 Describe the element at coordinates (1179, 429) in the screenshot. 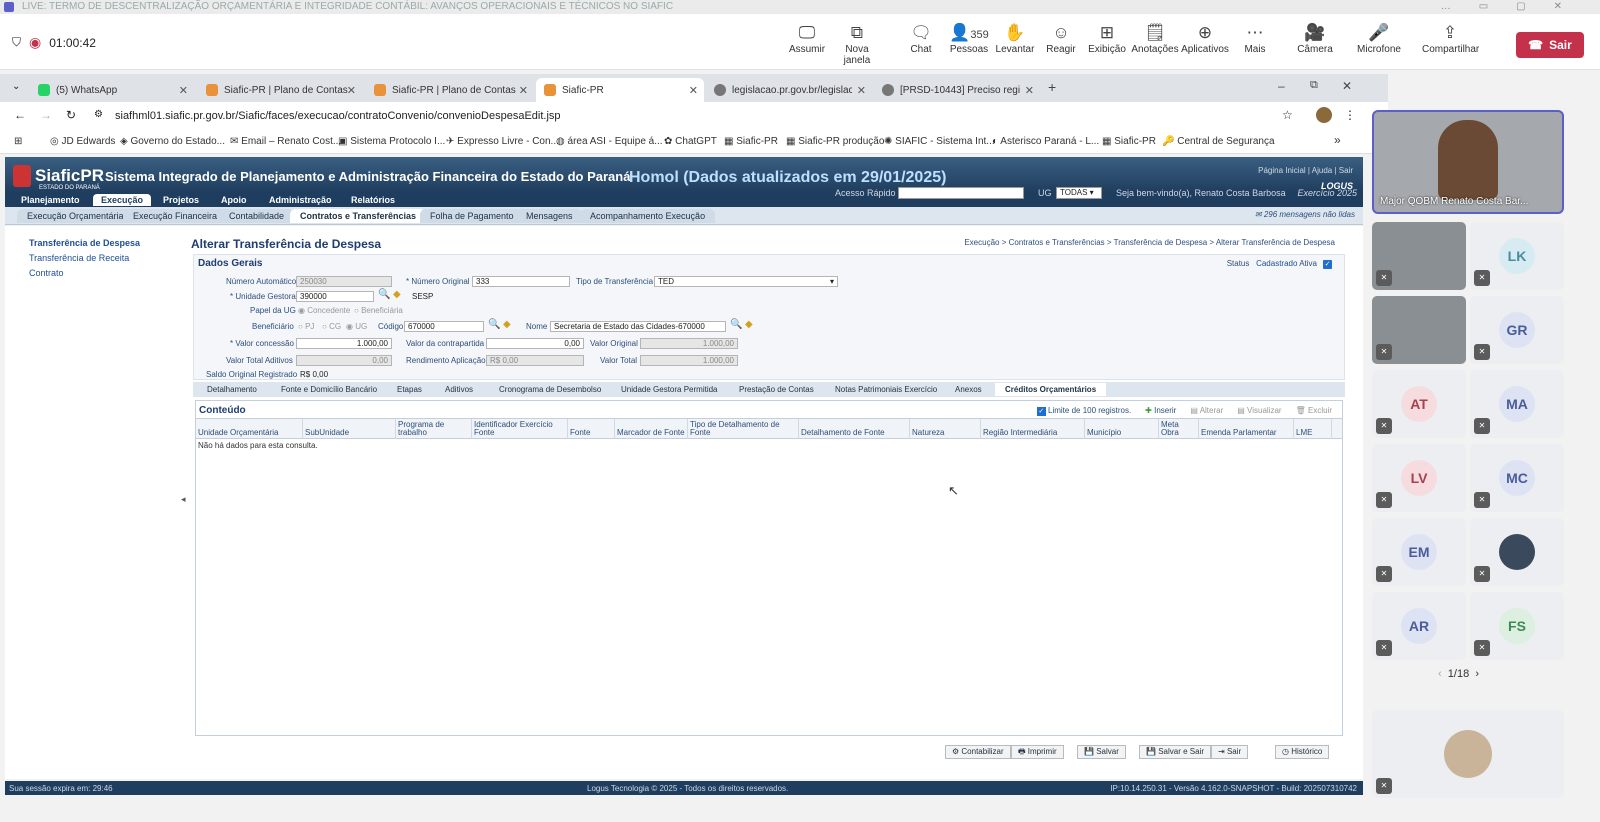

I see `col-meta-obra: Meta Obra` at that location.